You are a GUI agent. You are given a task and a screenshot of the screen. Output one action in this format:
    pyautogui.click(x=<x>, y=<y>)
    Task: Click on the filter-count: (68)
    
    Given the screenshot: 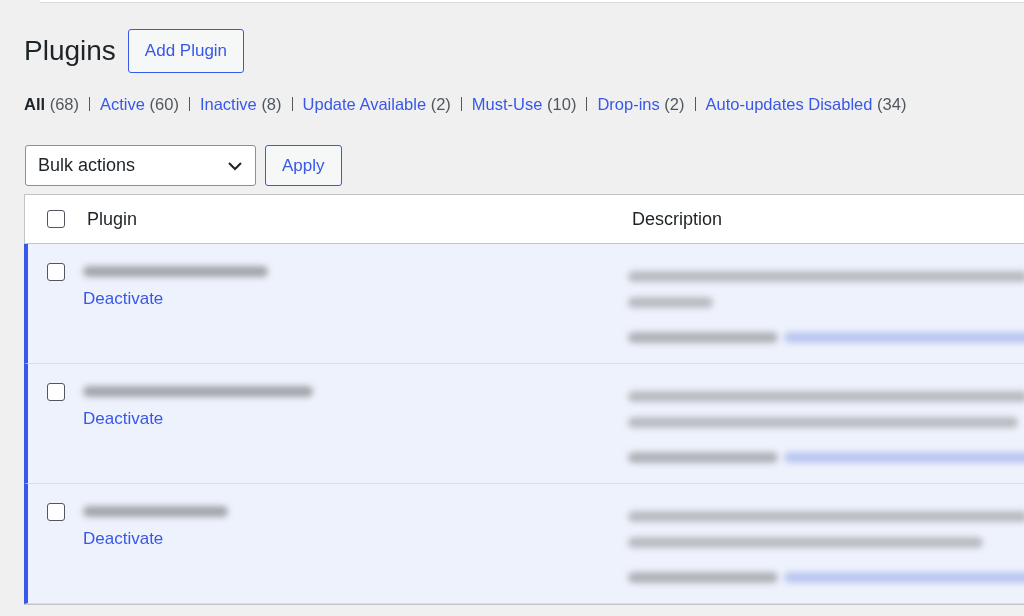 What is the action you would take?
    pyautogui.click(x=64, y=104)
    